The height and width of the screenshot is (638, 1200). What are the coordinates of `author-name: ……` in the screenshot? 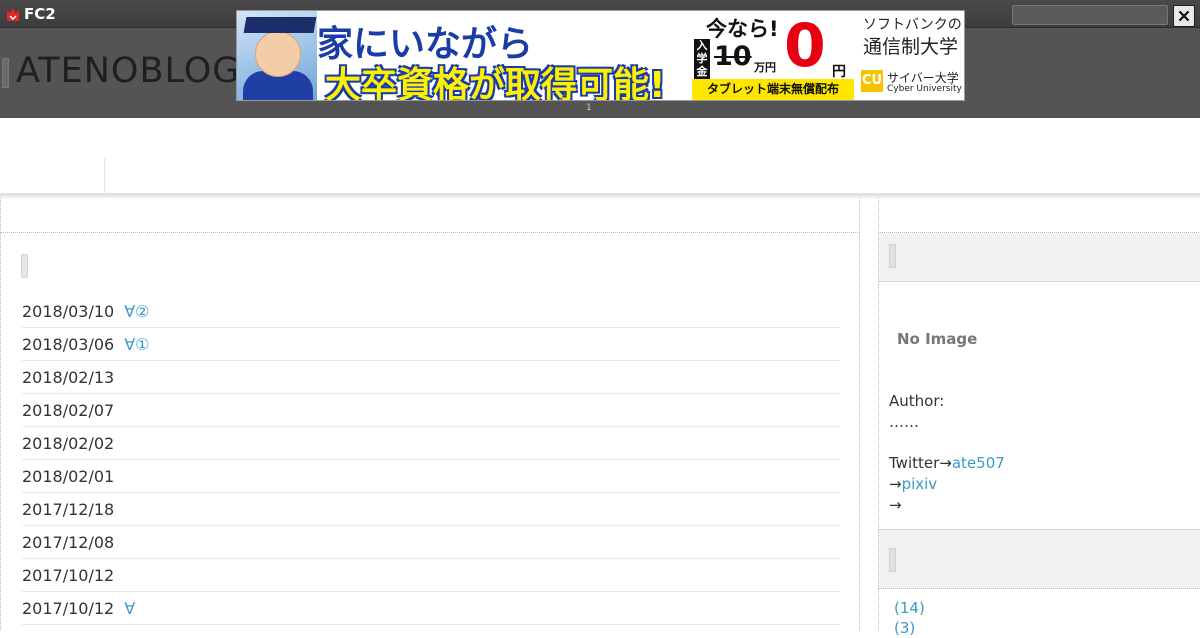 It's located at (904, 422).